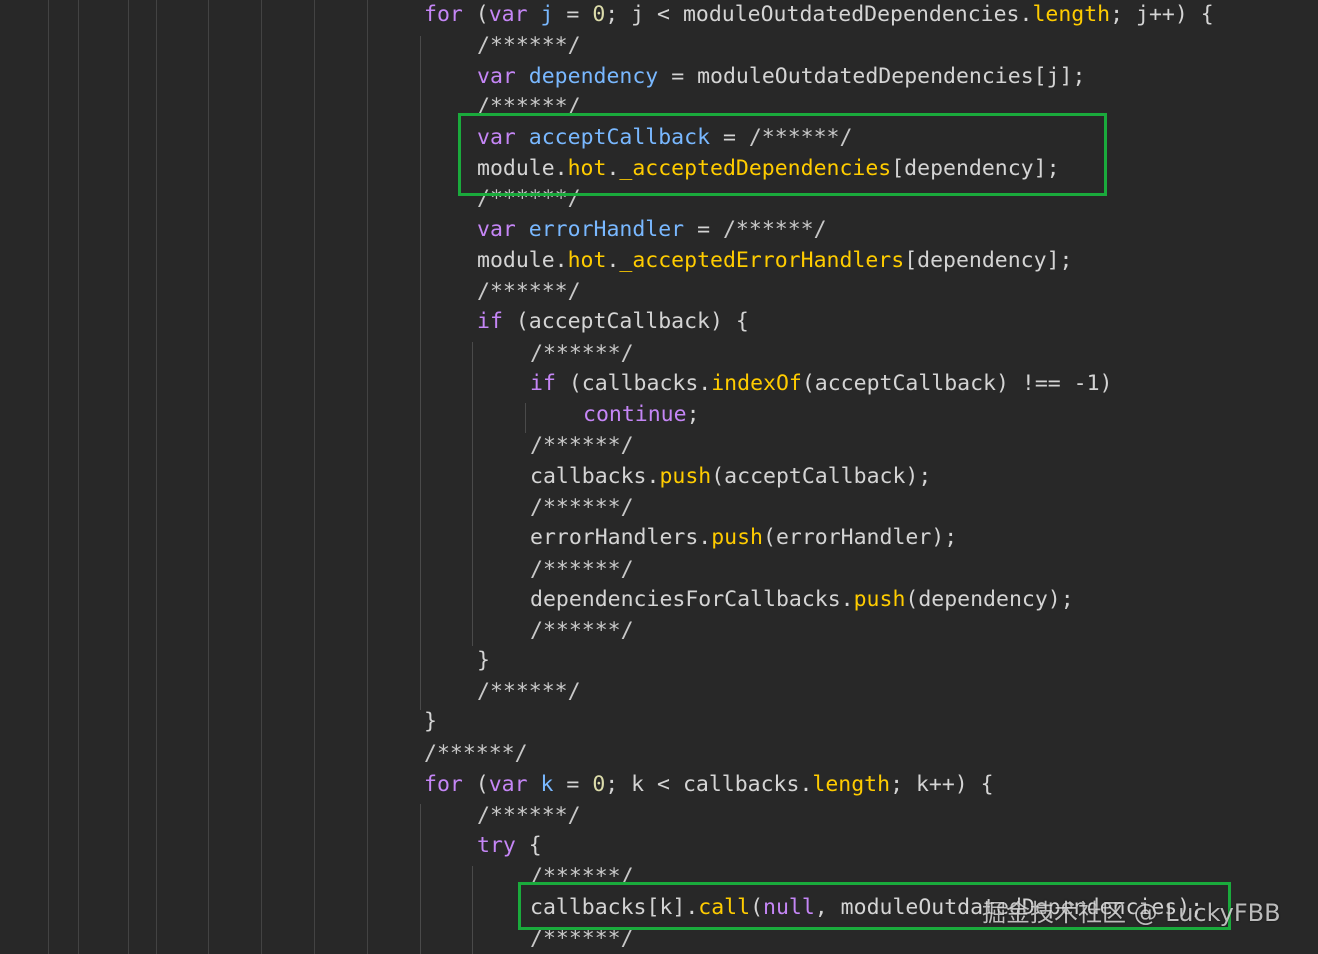  What do you see at coordinates (633, 383) in the screenshot?
I see `code-token: (callbacks.` at bounding box center [633, 383].